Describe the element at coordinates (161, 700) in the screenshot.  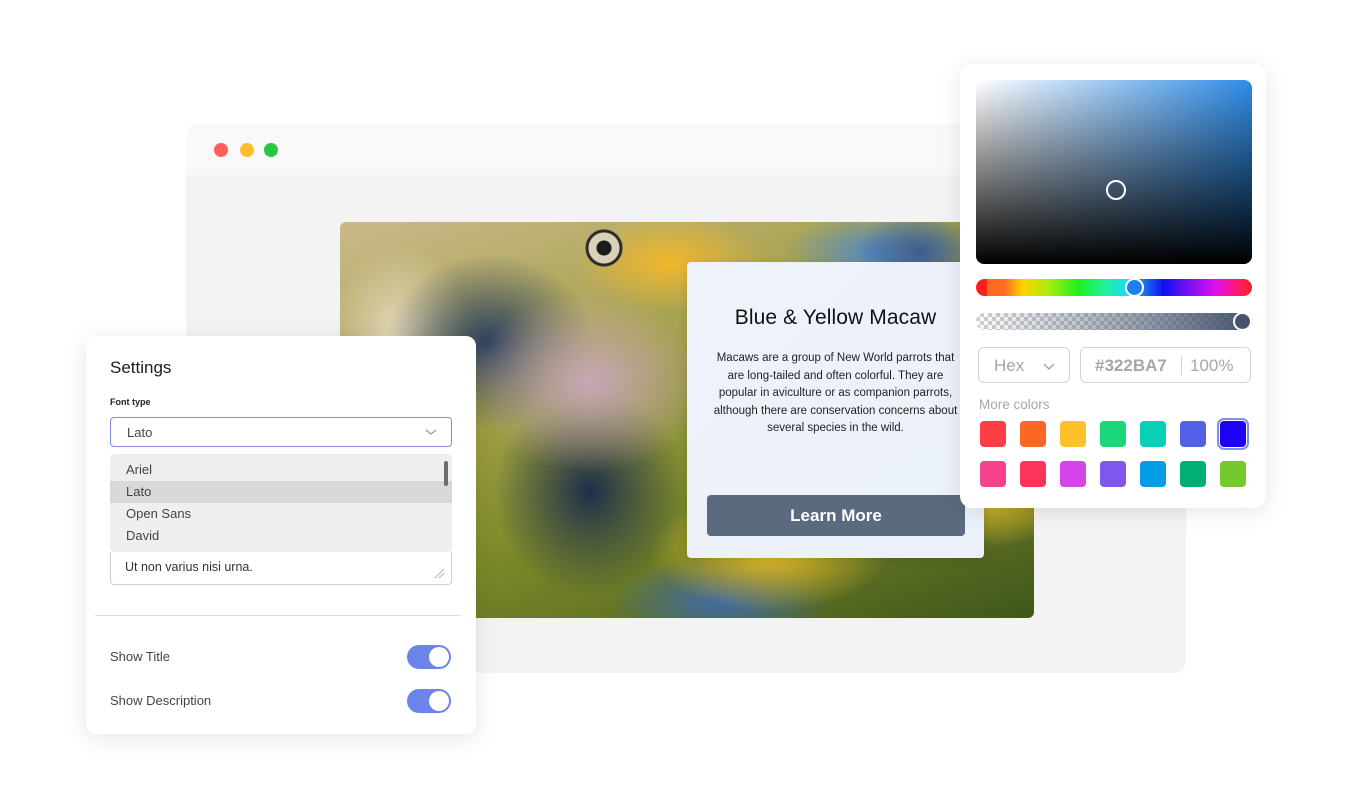
I see `show-description-label: Show Description` at that location.